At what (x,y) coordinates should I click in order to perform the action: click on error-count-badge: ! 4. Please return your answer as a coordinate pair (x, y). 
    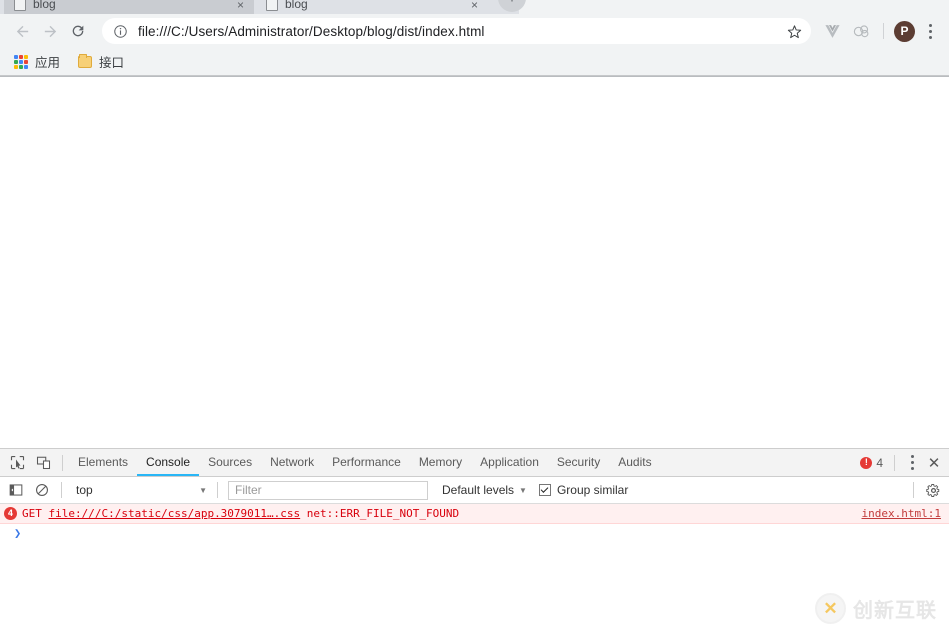
    Looking at the image, I should click on (871, 463).